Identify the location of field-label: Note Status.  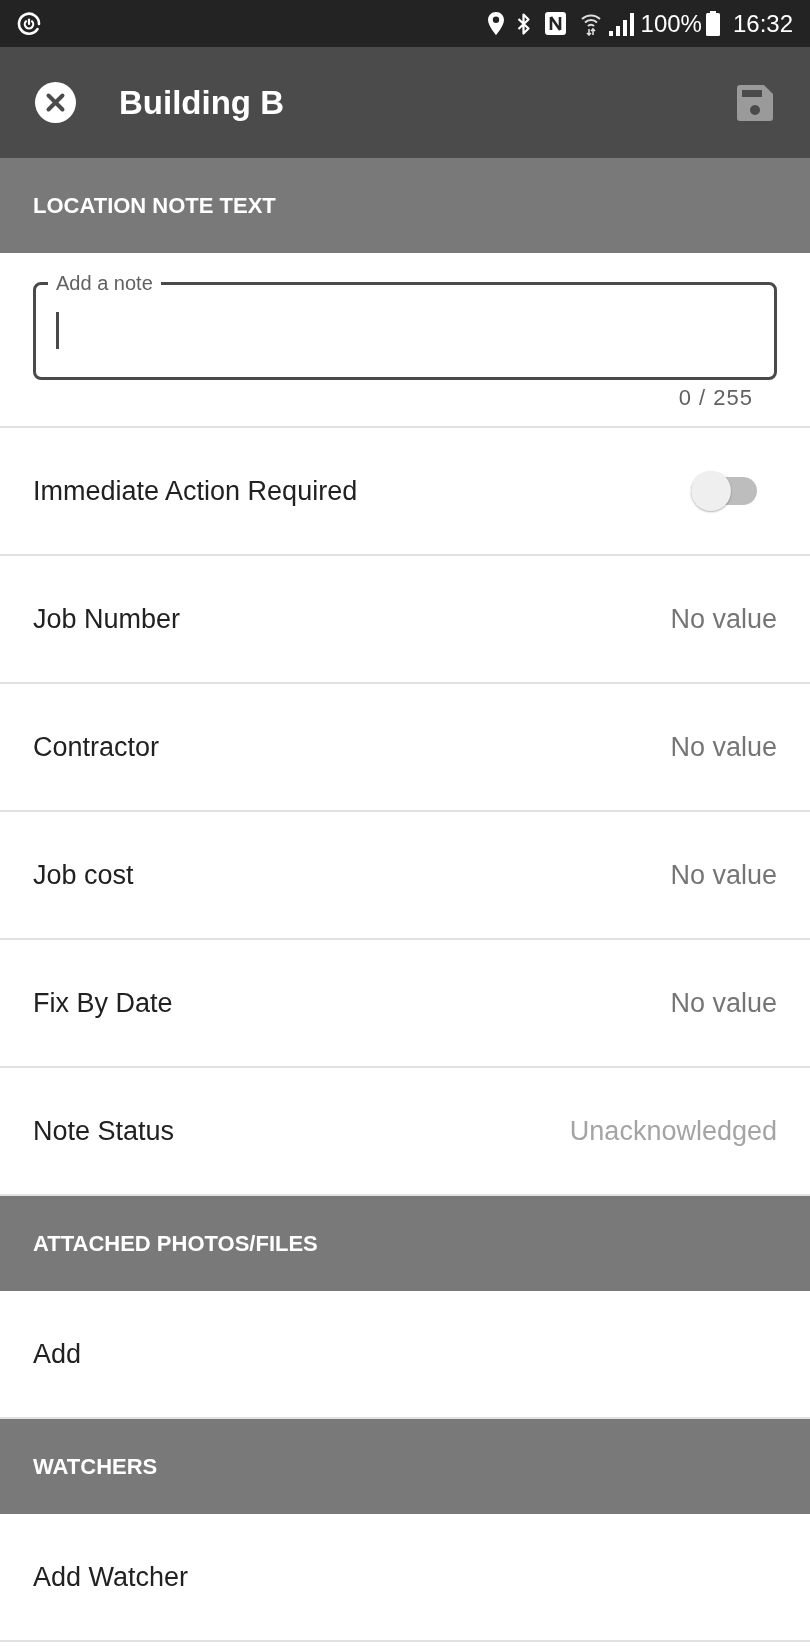
(104, 1131).